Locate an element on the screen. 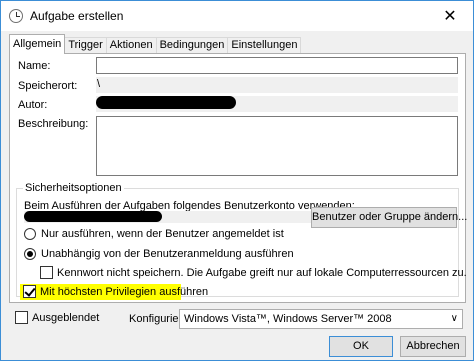 The width and height of the screenshot is (474, 361). location-label: Speicherort: is located at coordinates (48, 86).